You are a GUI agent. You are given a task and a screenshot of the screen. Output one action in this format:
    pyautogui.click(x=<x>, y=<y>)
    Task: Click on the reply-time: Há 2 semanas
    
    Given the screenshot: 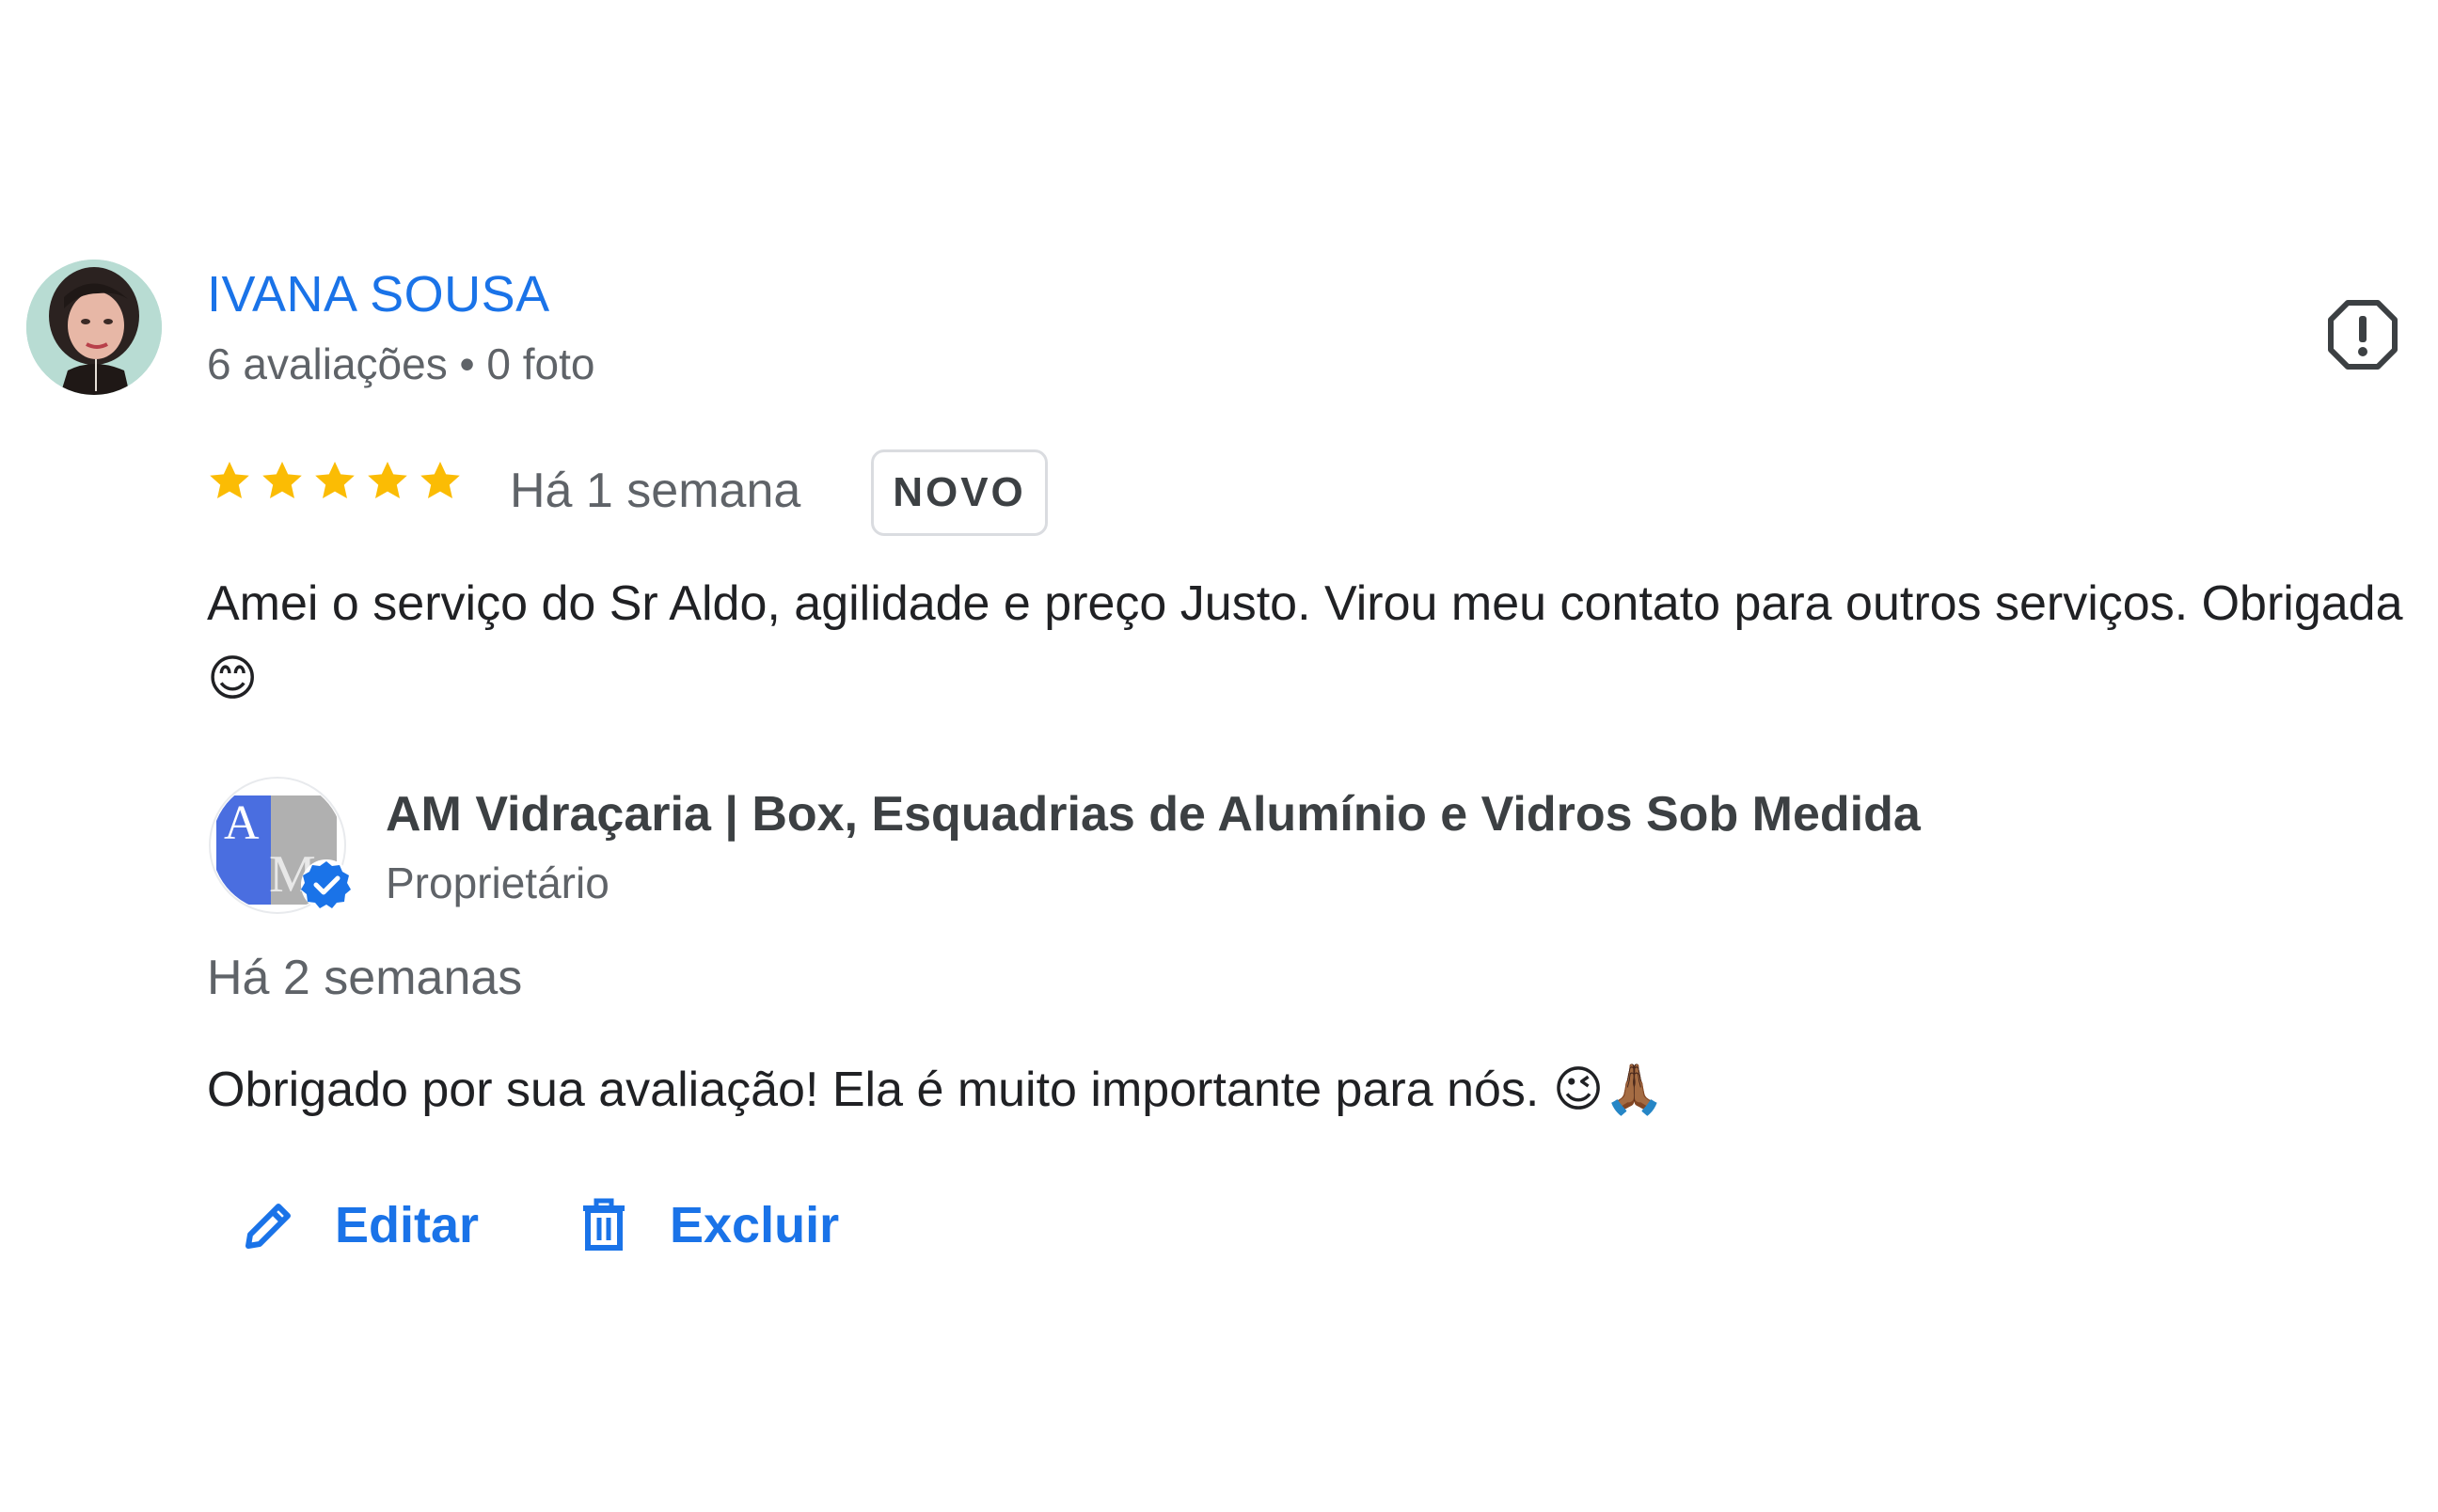 What is the action you would take?
    pyautogui.click(x=365, y=978)
    